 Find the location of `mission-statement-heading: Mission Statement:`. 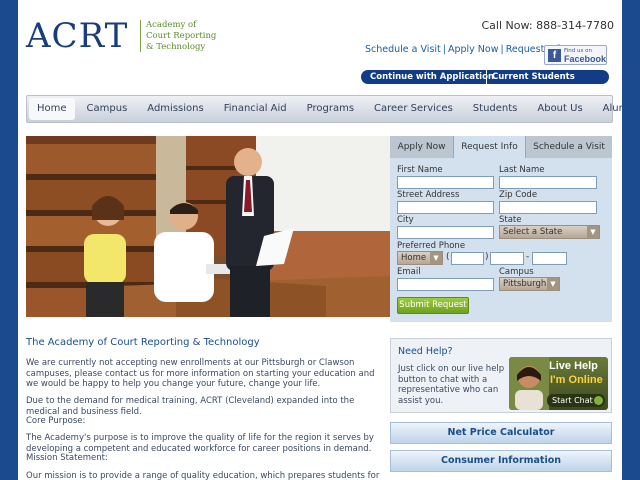

mission-statement-heading: Mission Statement: is located at coordinates (67, 458).